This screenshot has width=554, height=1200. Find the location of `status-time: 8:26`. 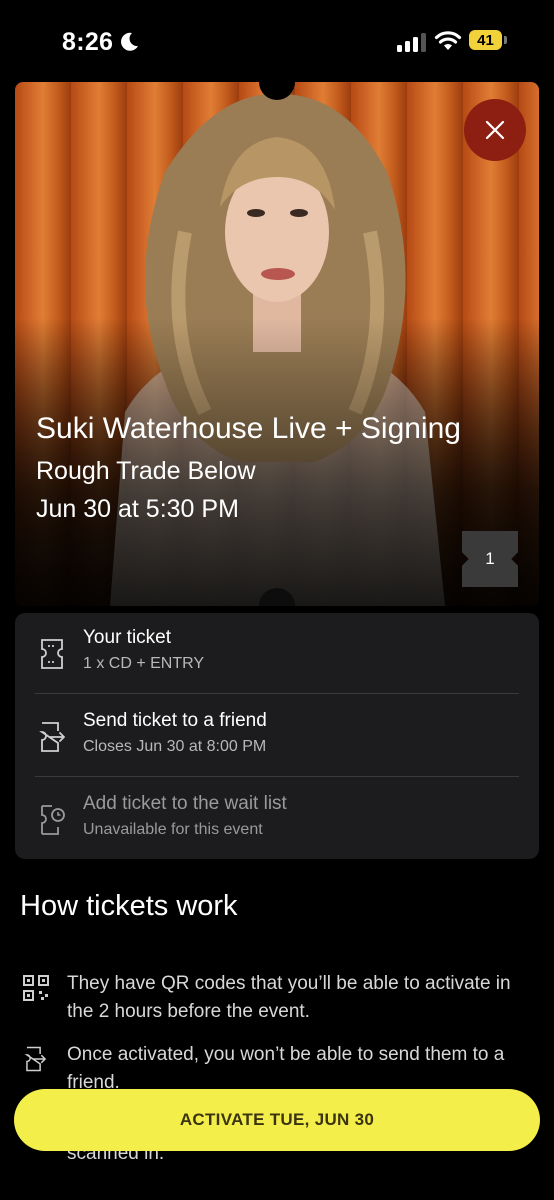

status-time: 8:26 is located at coordinates (88, 42).